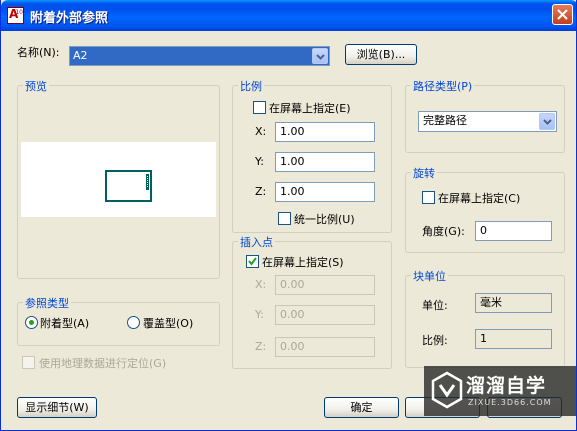  What do you see at coordinates (443, 86) in the screenshot?
I see `path-type-label: 路径类型(P)` at bounding box center [443, 86].